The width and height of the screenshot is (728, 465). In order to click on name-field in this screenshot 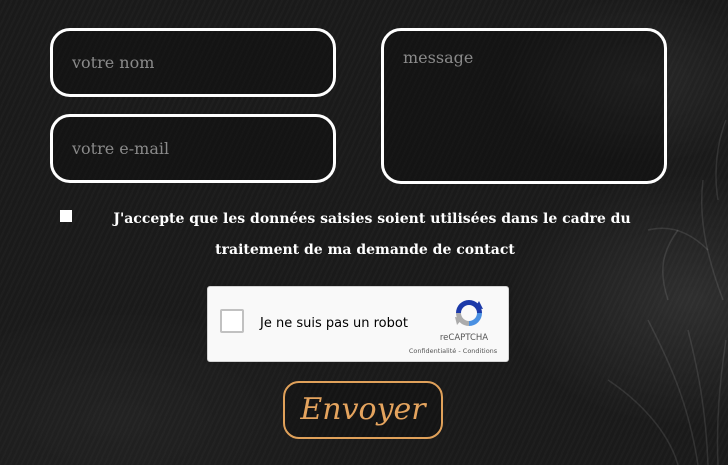, I will do `click(193, 62)`.